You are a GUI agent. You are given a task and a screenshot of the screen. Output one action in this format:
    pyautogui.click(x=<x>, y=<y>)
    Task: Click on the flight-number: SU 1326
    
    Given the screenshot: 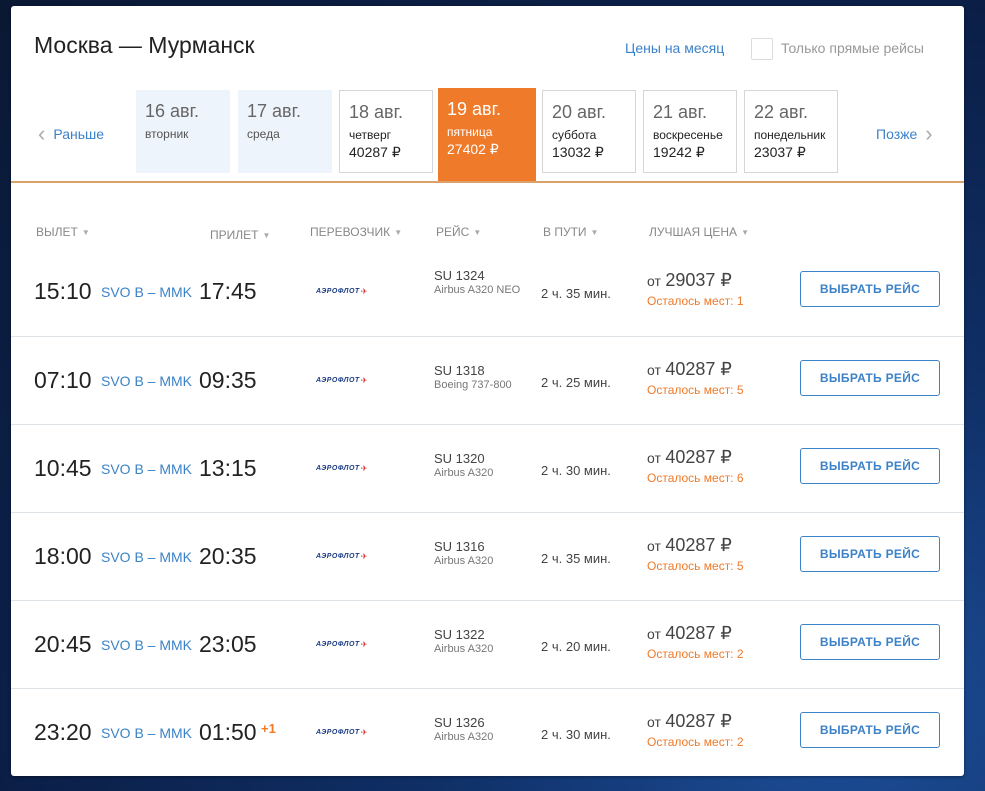 What is the action you would take?
    pyautogui.click(x=459, y=722)
    